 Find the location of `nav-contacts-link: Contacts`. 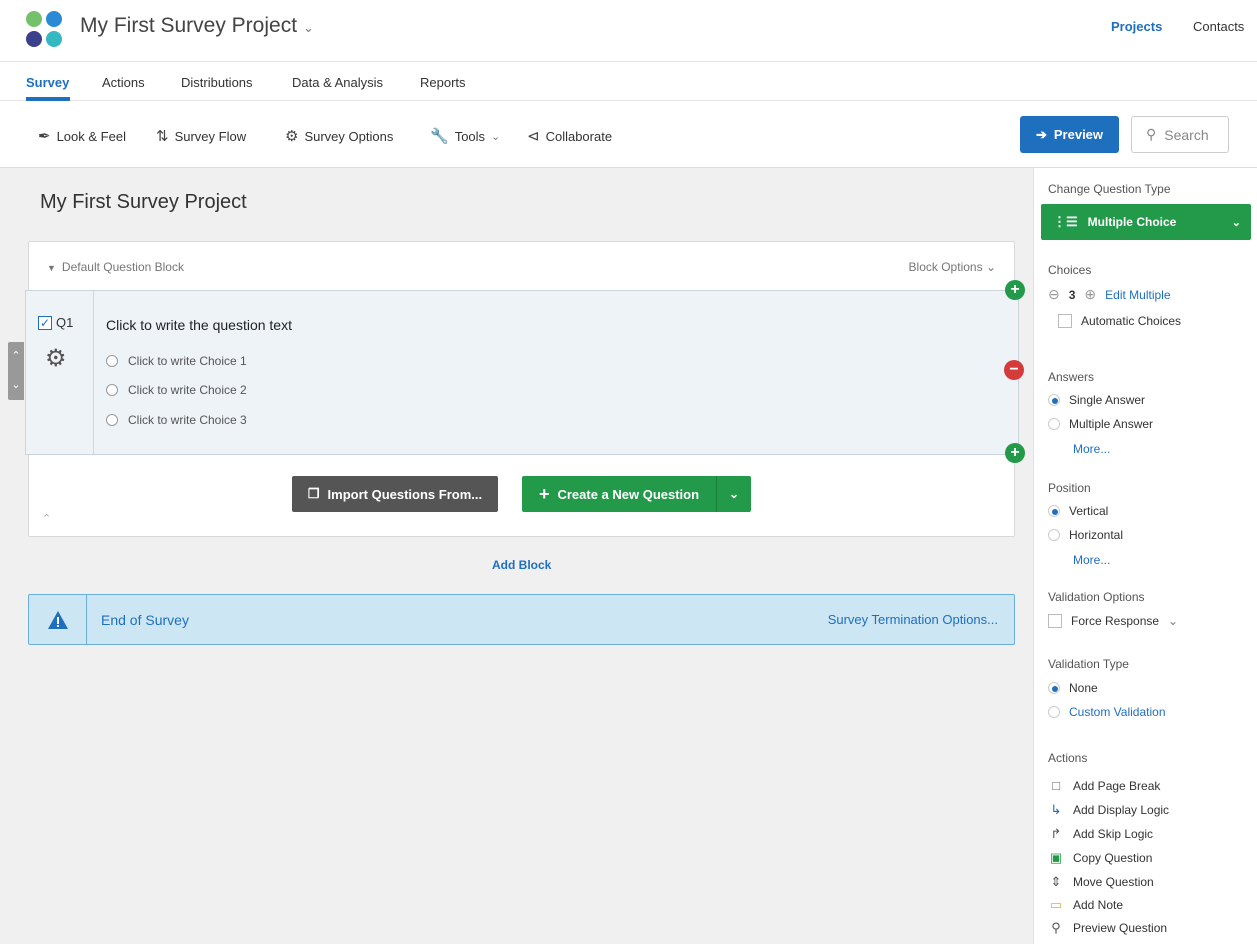

nav-contacts-link: Contacts is located at coordinates (1218, 26).